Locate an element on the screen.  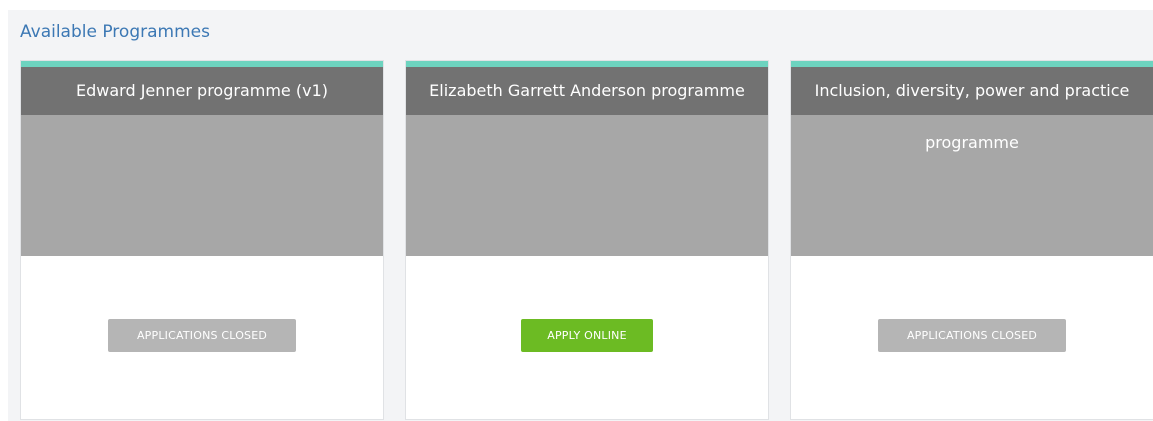
apply-online-button: APPLY ONLINE is located at coordinates (587, 335).